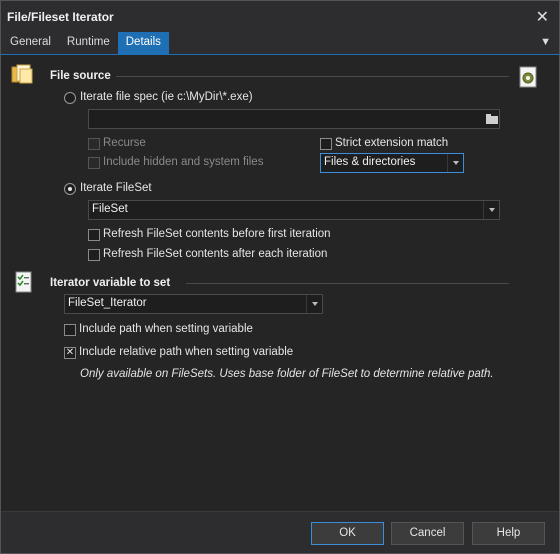  I want to click on tab-strip: General Runtime Details, so click(85, 43).